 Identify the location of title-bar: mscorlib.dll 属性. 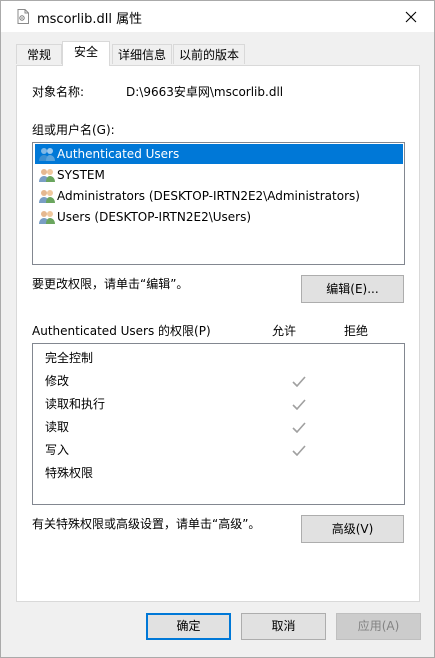
(217, 16).